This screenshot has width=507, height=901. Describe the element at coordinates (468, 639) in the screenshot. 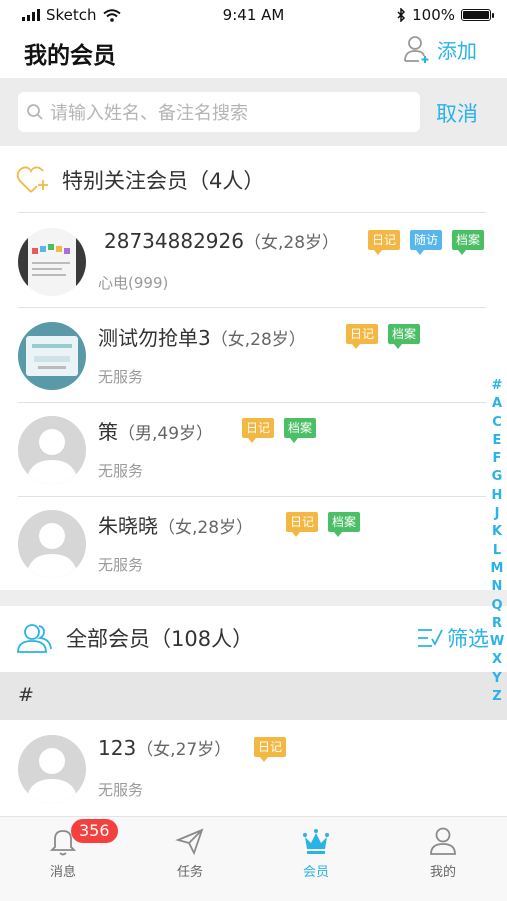

I see `filter-label: 筛选` at that location.